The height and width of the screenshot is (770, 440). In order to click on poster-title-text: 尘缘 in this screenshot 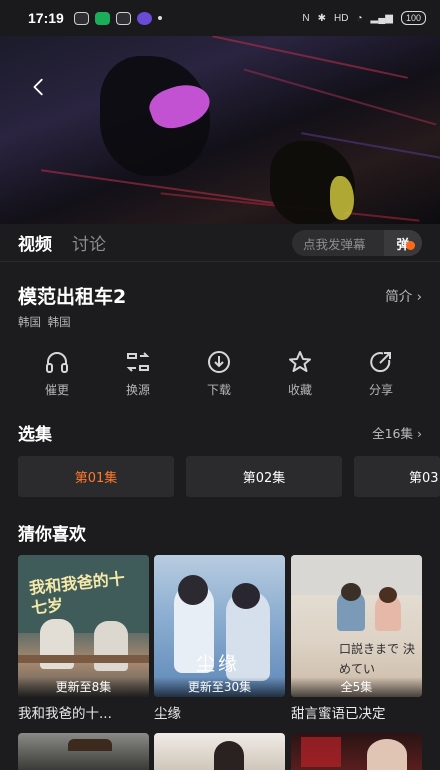, I will do `click(218, 664)`.